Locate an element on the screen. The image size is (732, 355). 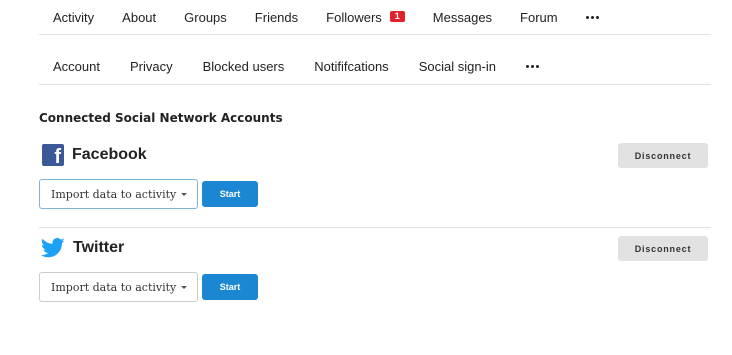
subnav-item-label: Notififcations is located at coordinates (351, 66).